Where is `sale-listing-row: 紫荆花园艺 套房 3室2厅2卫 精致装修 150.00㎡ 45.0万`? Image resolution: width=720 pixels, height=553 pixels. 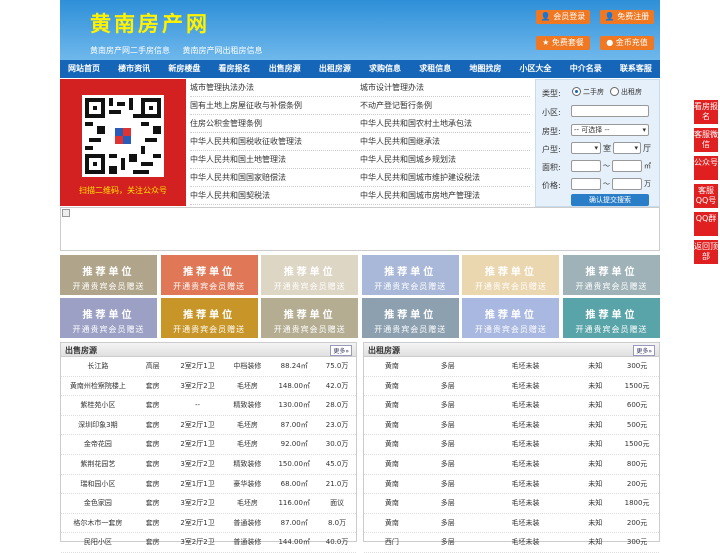
sale-listing-row: 紫荆花园艺 套房 3室2厅2卫 精致装修 150.00㎡ 45.0万 is located at coordinates (208, 465).